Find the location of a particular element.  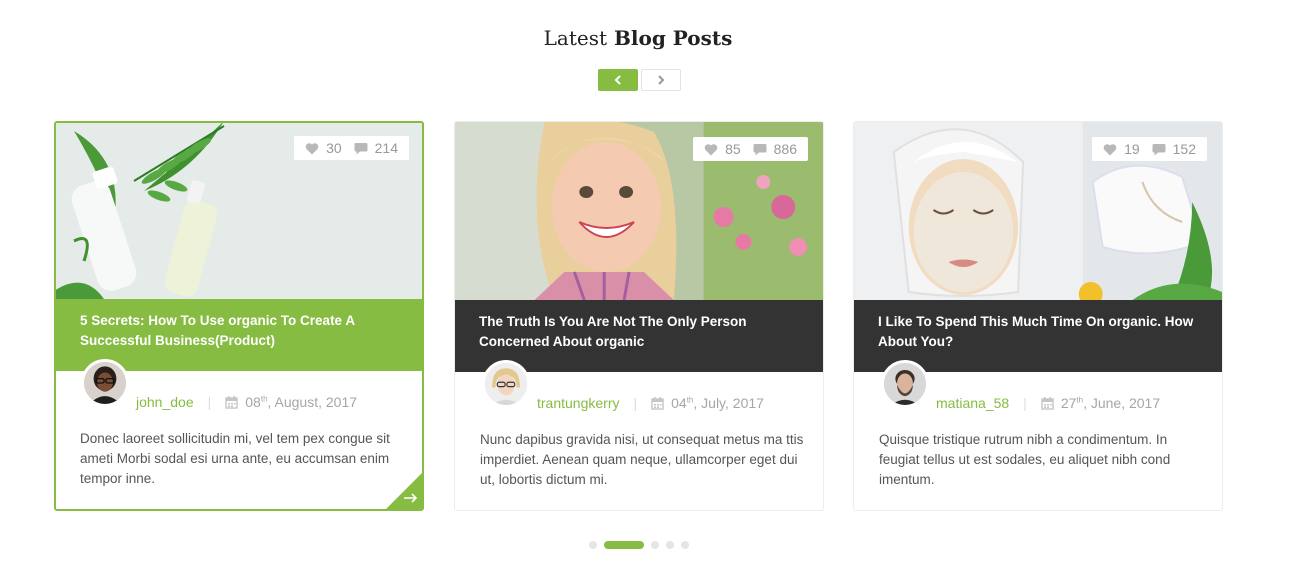

section-title-light: Latest is located at coordinates (575, 38).